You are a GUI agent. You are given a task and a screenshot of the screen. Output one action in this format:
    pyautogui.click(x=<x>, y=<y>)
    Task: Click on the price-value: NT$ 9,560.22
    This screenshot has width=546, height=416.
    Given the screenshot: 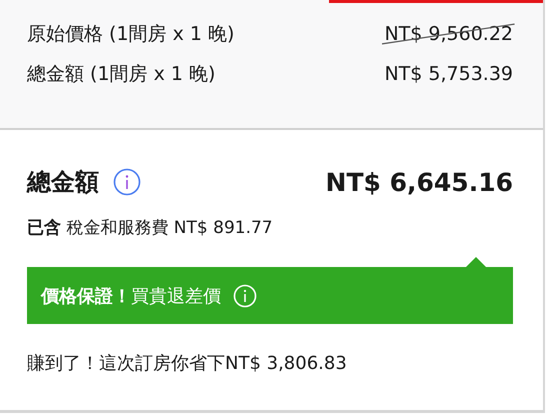 What is the action you would take?
    pyautogui.click(x=448, y=34)
    